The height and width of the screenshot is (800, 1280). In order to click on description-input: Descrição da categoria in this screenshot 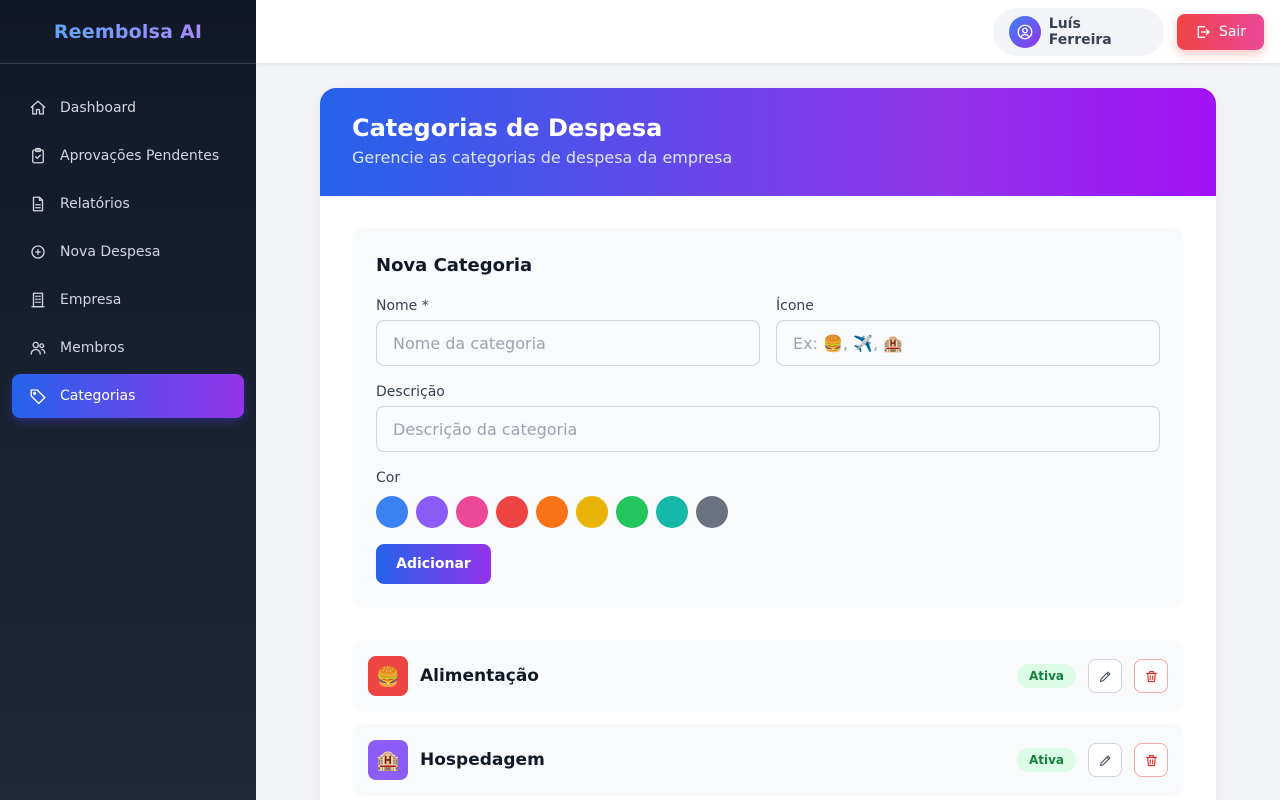, I will do `click(768, 429)`.